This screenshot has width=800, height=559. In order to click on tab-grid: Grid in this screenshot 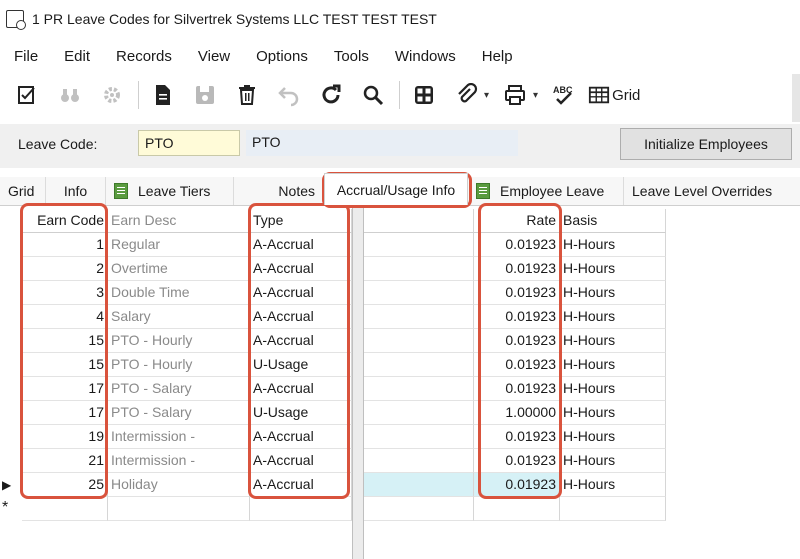, I will do `click(23, 191)`.